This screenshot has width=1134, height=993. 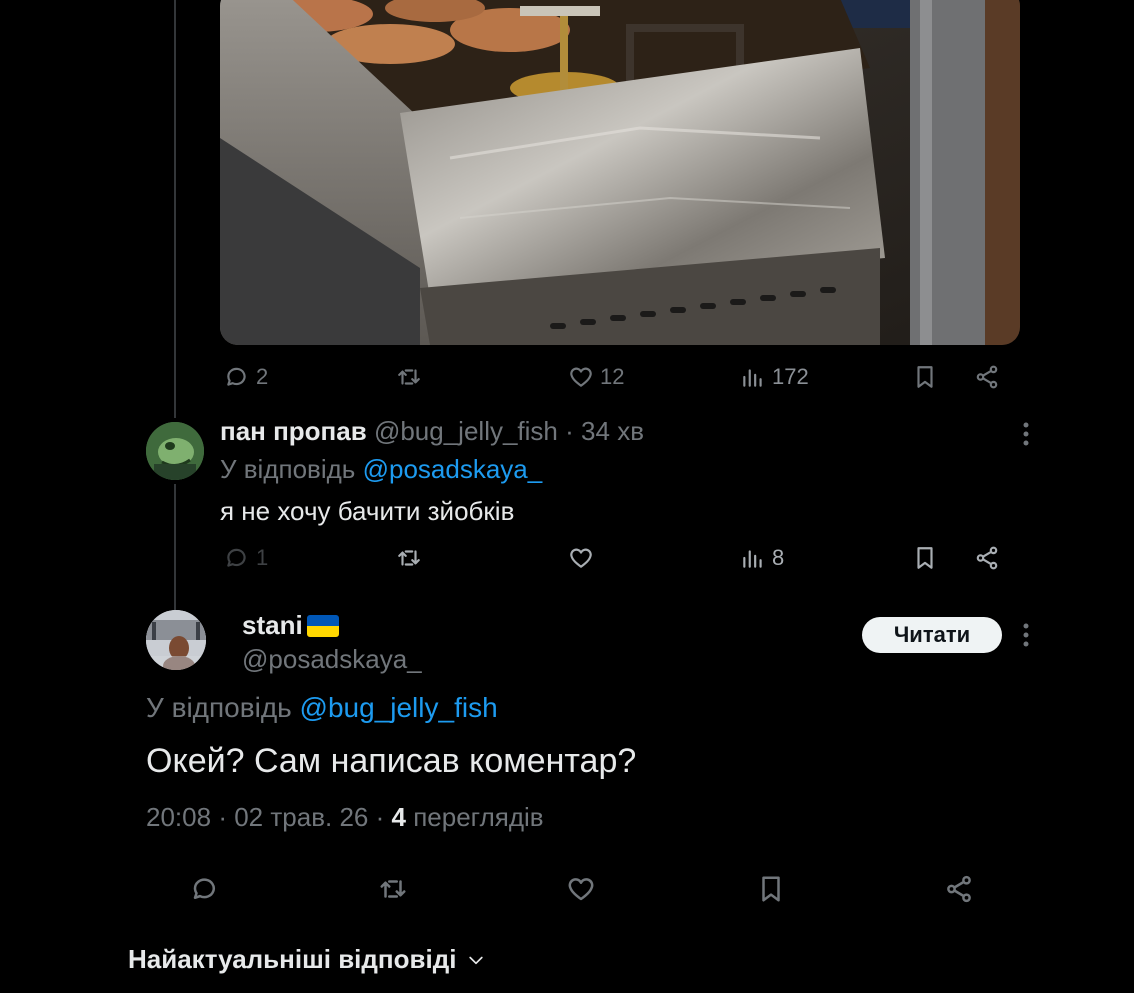 I want to click on reply-count: 1, so click(x=262, y=557).